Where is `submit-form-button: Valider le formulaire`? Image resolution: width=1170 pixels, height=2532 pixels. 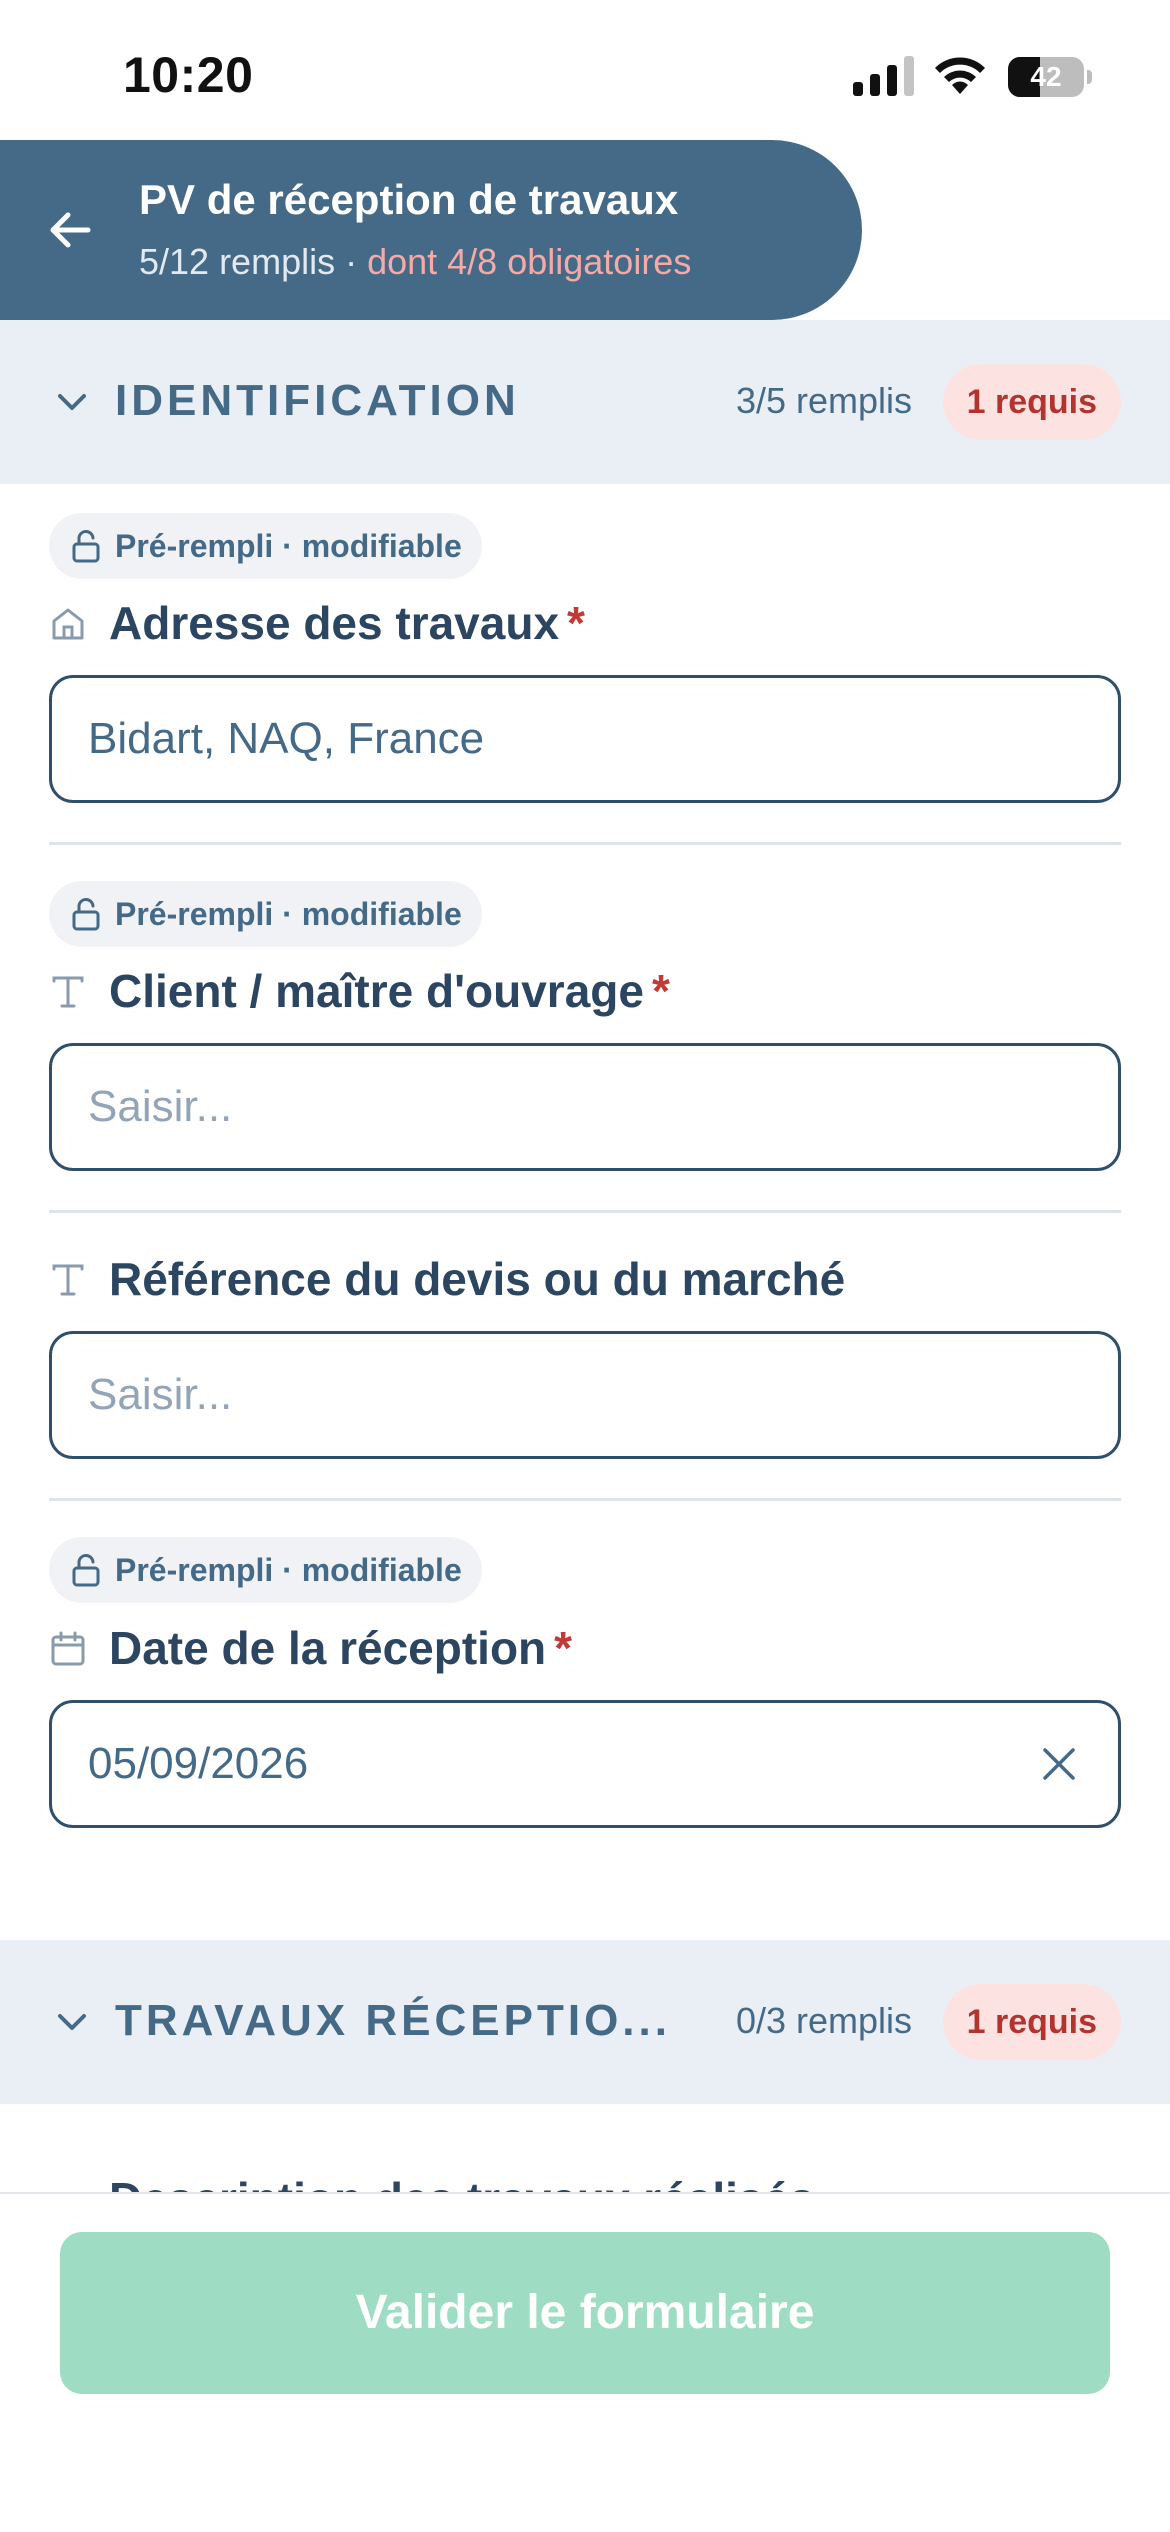 submit-form-button: Valider le formulaire is located at coordinates (585, 2313).